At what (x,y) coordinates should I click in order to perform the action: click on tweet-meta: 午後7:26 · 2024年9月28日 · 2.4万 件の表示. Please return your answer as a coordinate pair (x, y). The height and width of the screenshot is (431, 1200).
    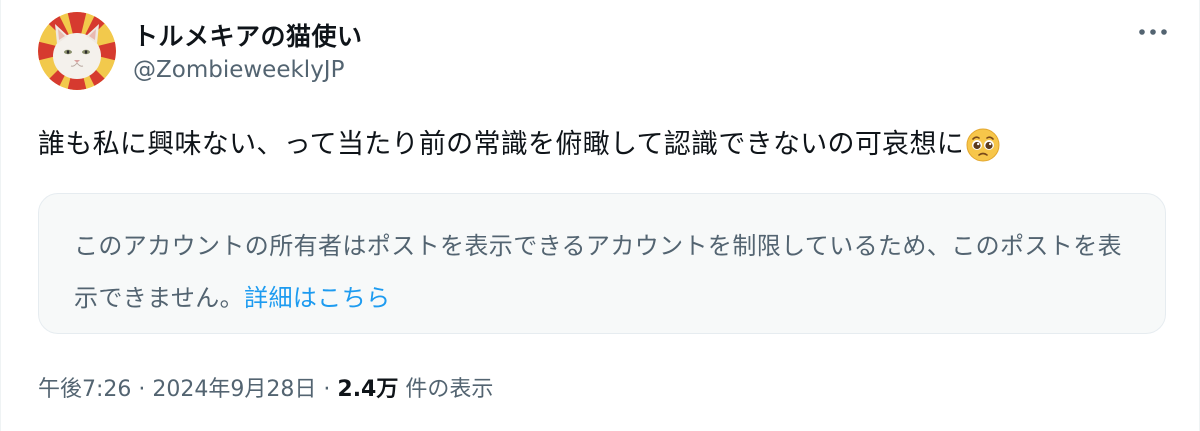
    Looking at the image, I should click on (265, 387).